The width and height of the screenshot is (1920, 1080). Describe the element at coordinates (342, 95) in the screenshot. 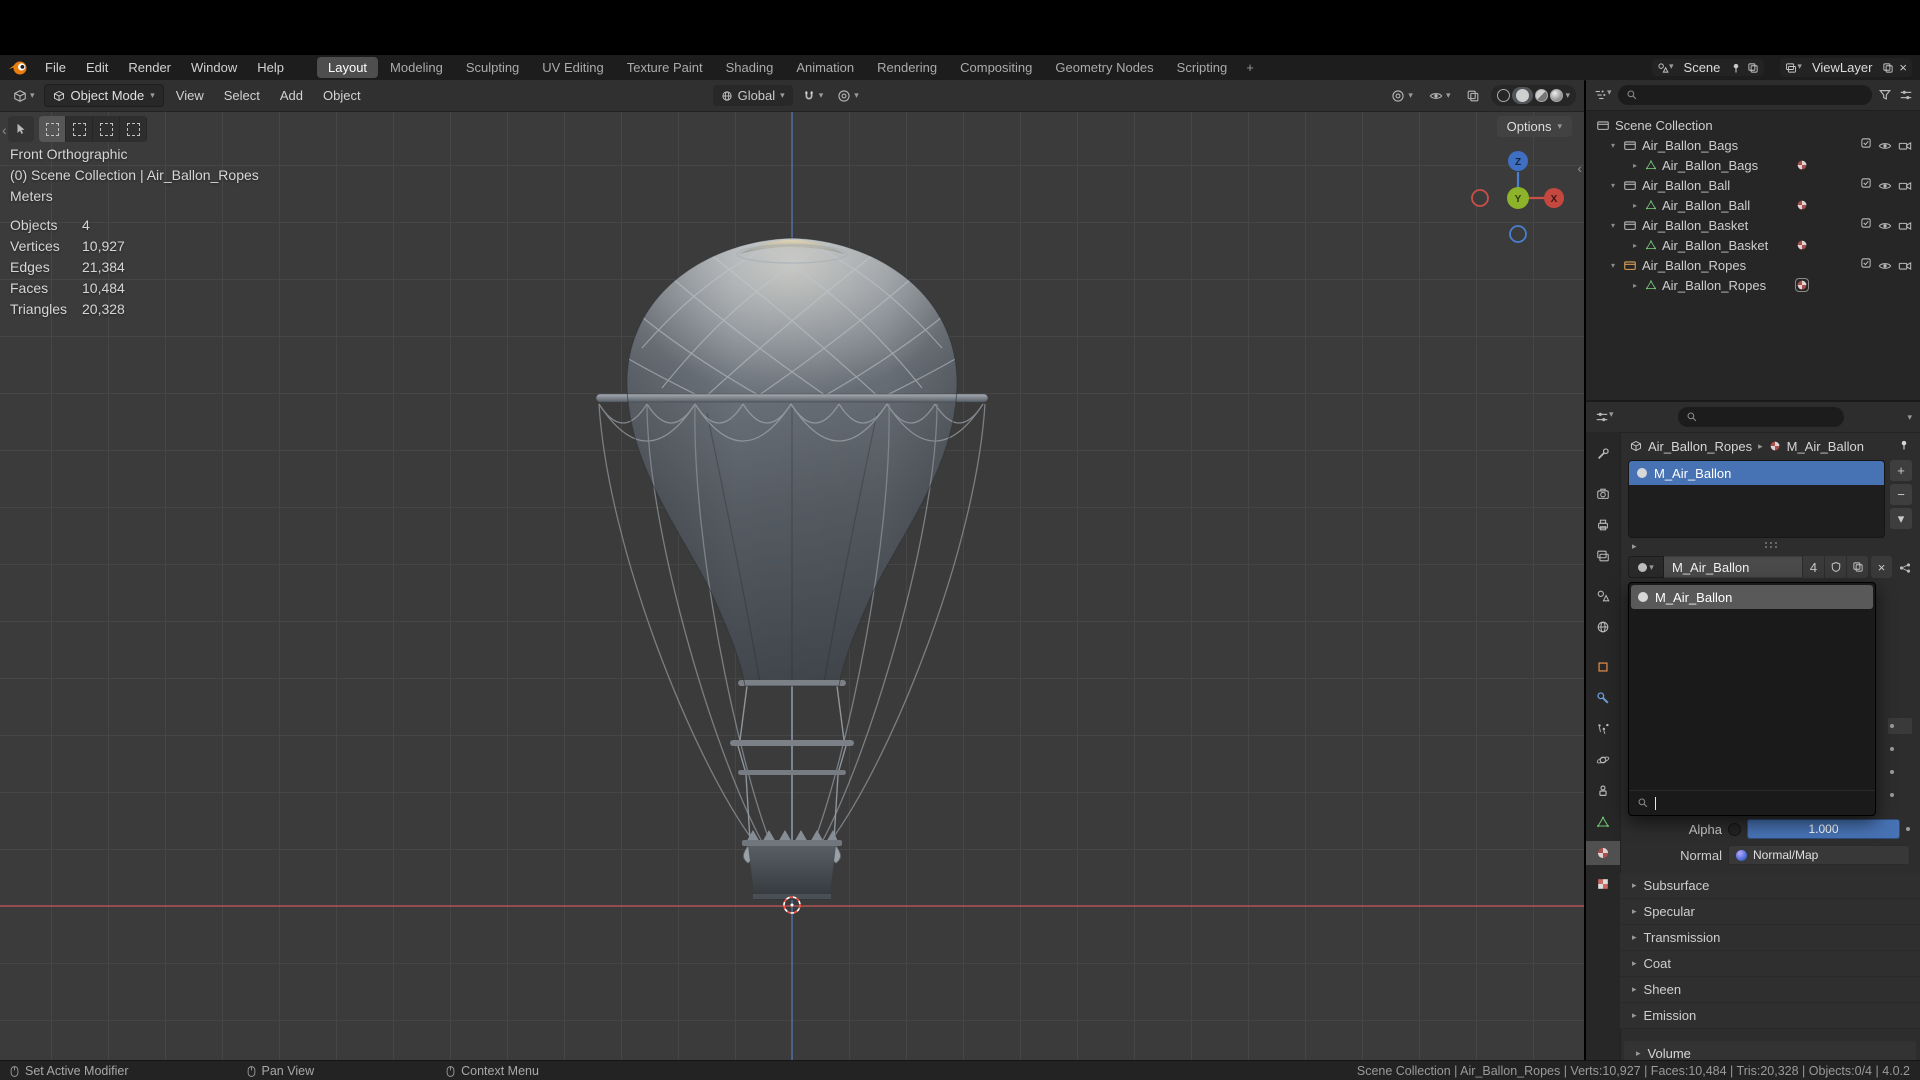

I see `menu-object: Object` at that location.